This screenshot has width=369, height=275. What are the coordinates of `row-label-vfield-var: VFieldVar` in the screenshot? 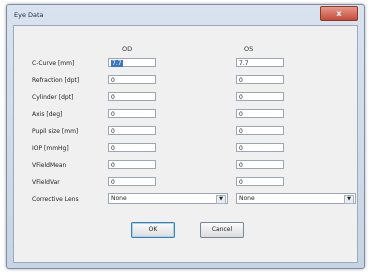 It's located at (46, 182).